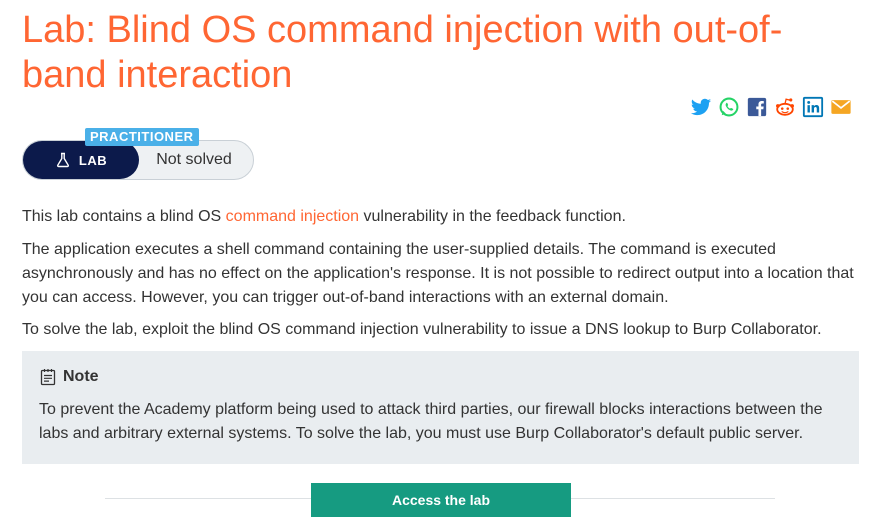 The image size is (873, 531). I want to click on reddit-icon, so click(785, 107).